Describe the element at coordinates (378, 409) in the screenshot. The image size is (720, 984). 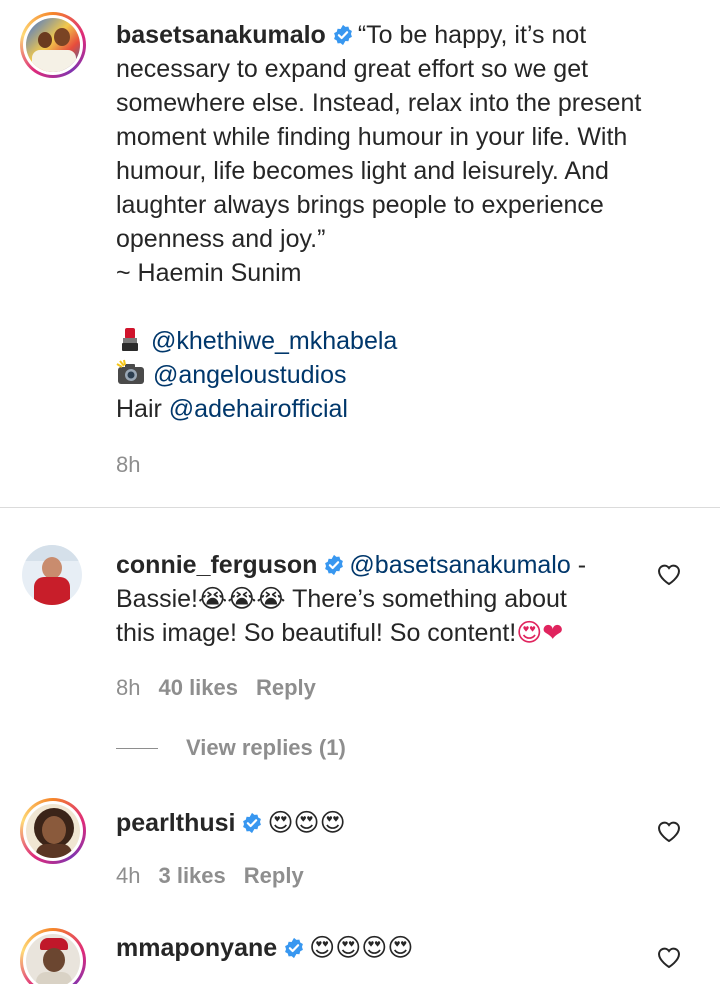
I see `credit-hair-line: Hair @adehairofficial` at that location.